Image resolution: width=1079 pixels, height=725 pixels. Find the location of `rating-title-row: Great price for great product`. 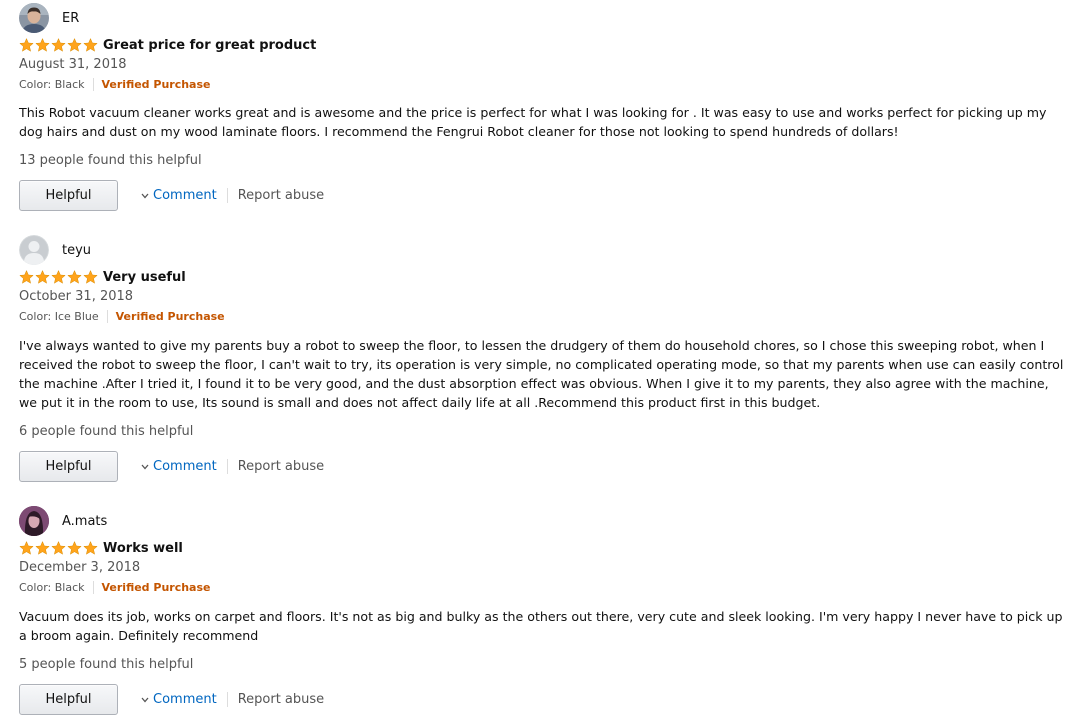

rating-title-row: Great price for great product is located at coordinates (167, 45).